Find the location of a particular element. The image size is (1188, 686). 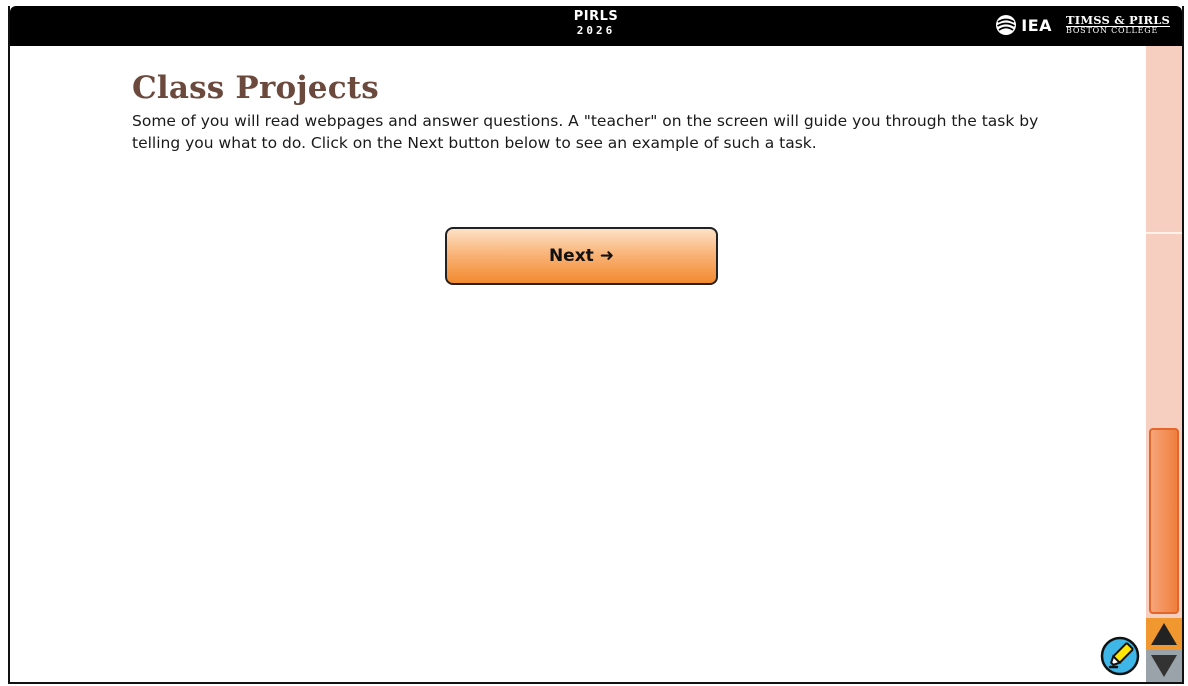

org-name: TIMSS & PIRLS is located at coordinates (1118, 19).